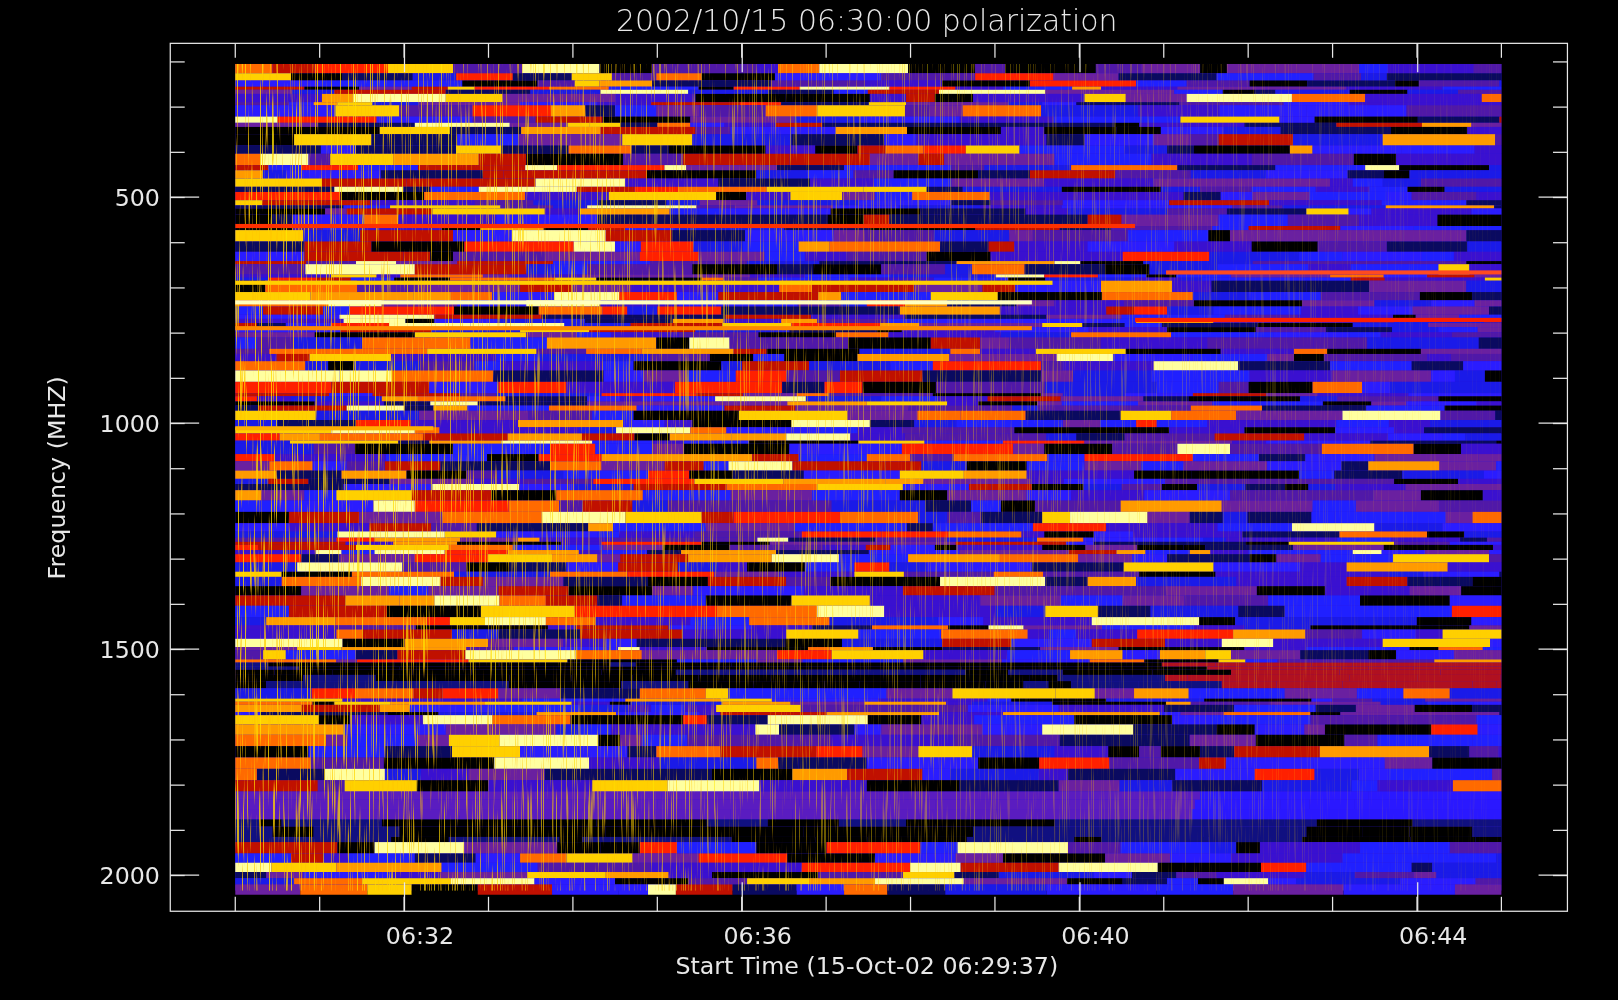 This screenshot has height=1000, width=1618. I want to click on tick-label: 1000, so click(129, 424).